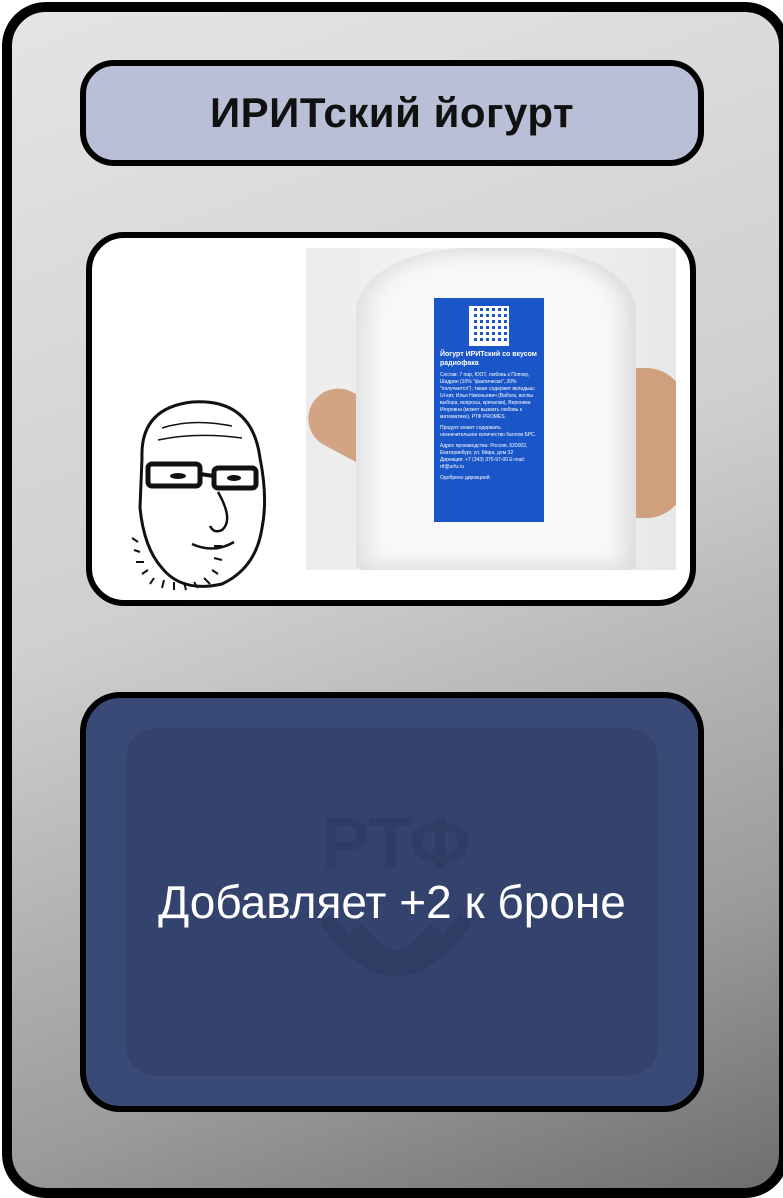 This screenshot has height=1198, width=783. What do you see at coordinates (488, 359) in the screenshot?
I see `shirt-label-heading: Йогурт ИРИТский со вкусом радиофака` at bounding box center [488, 359].